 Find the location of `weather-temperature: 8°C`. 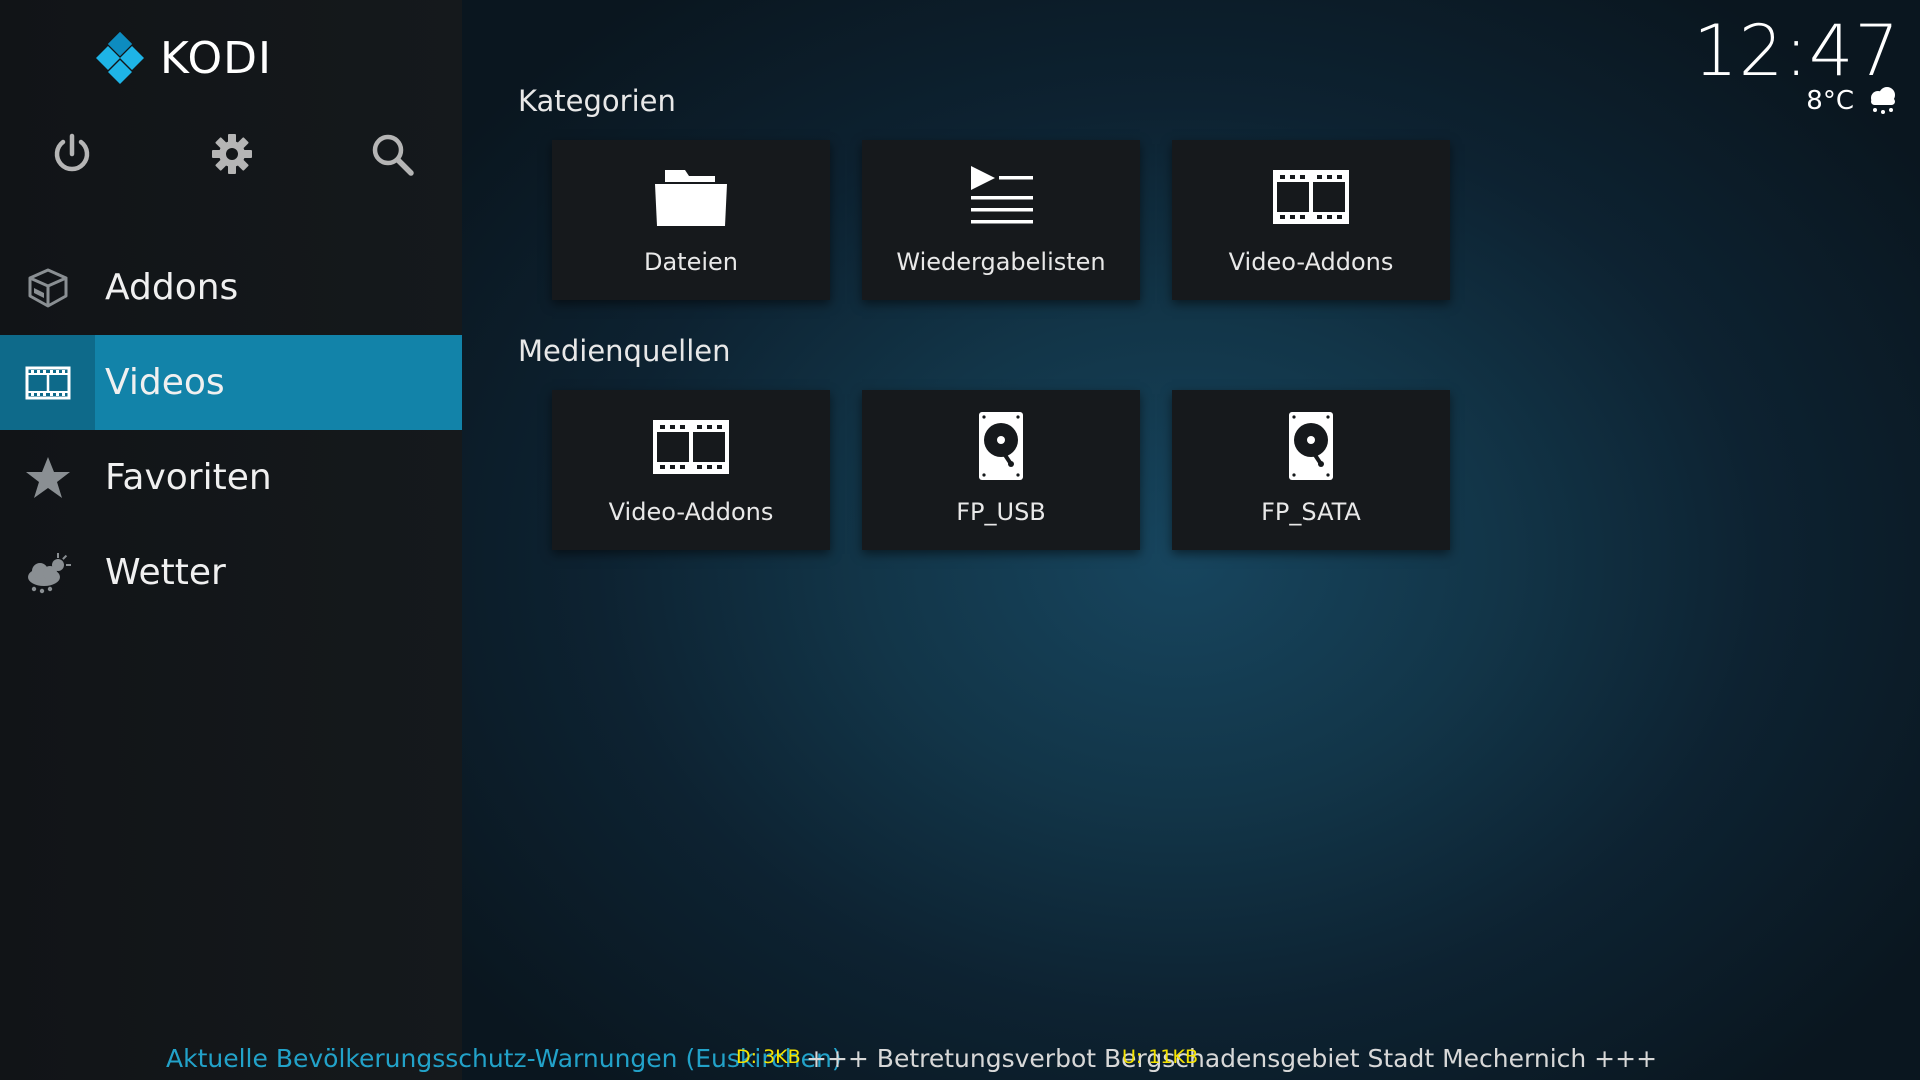

weather-temperature: 8°C is located at coordinates (1830, 101).